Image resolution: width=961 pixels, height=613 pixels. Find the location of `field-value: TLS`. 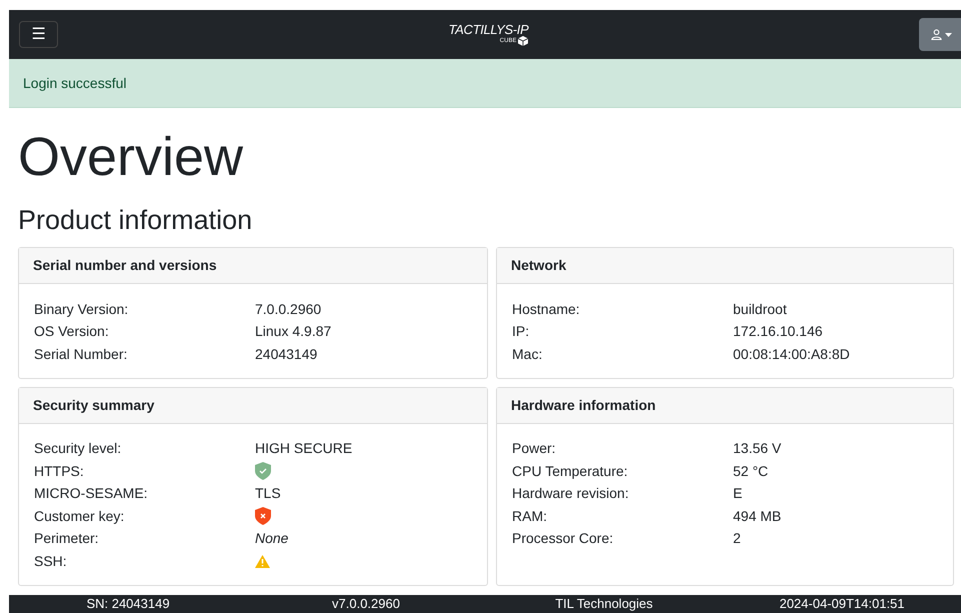

field-value: TLS is located at coordinates (268, 494).